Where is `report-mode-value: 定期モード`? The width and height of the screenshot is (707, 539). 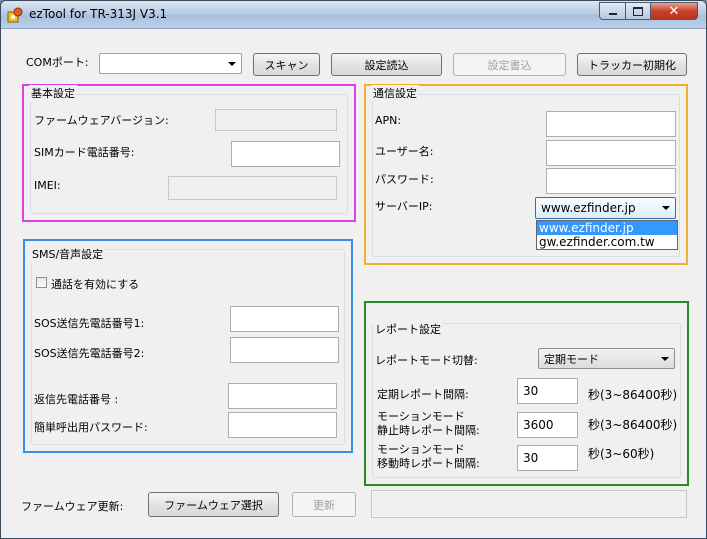
report-mode-value: 定期モード is located at coordinates (571, 359).